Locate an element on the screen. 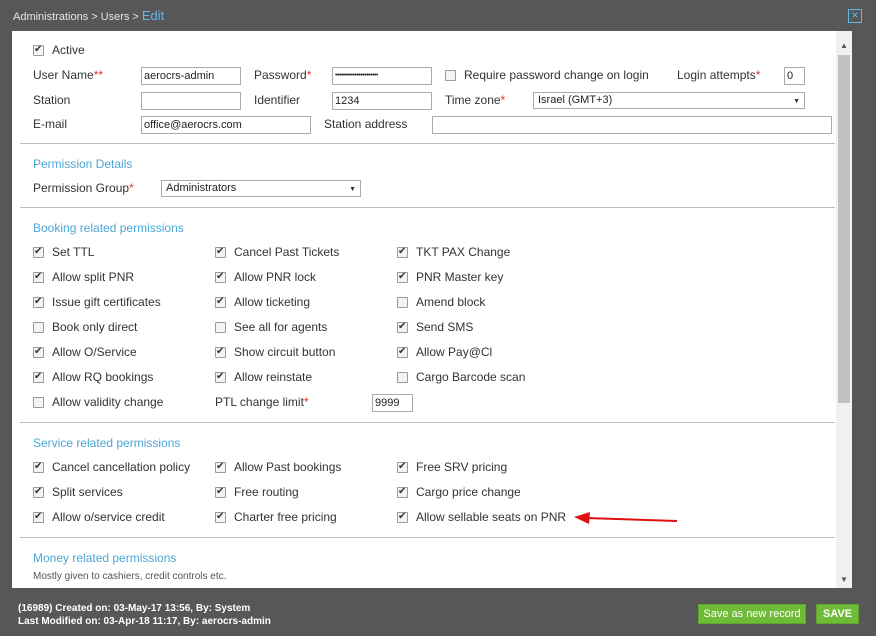 The height and width of the screenshot is (636, 876). email-label: E-mail is located at coordinates (50, 124).